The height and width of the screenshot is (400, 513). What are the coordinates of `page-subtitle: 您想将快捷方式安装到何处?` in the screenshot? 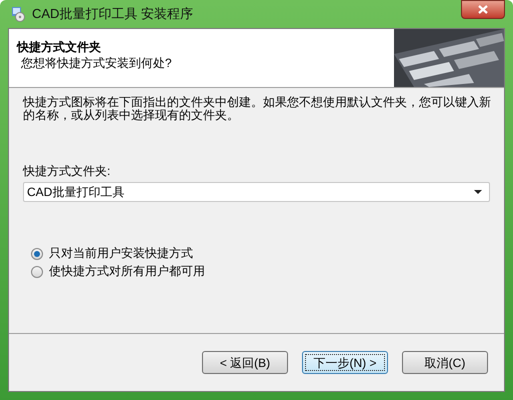 It's located at (97, 63).